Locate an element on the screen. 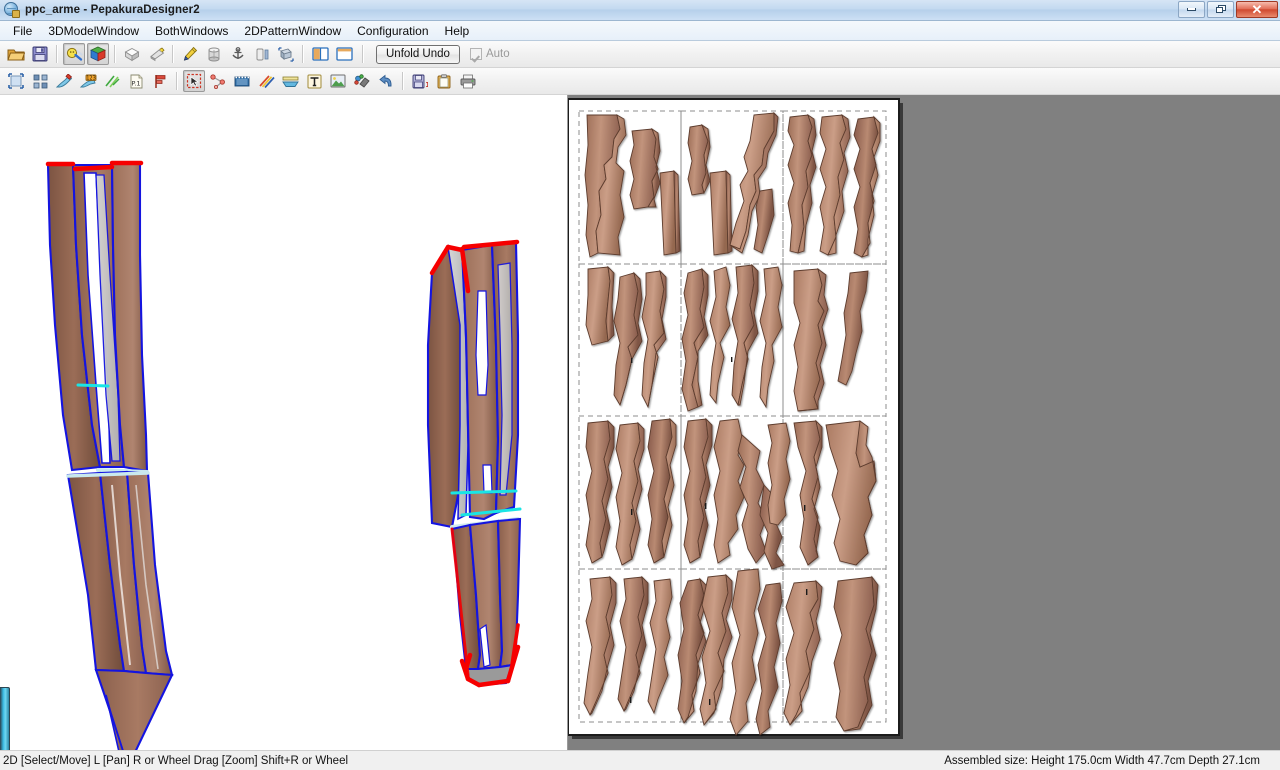 The image size is (1280, 770). clipboard-icon is located at coordinates (444, 81).